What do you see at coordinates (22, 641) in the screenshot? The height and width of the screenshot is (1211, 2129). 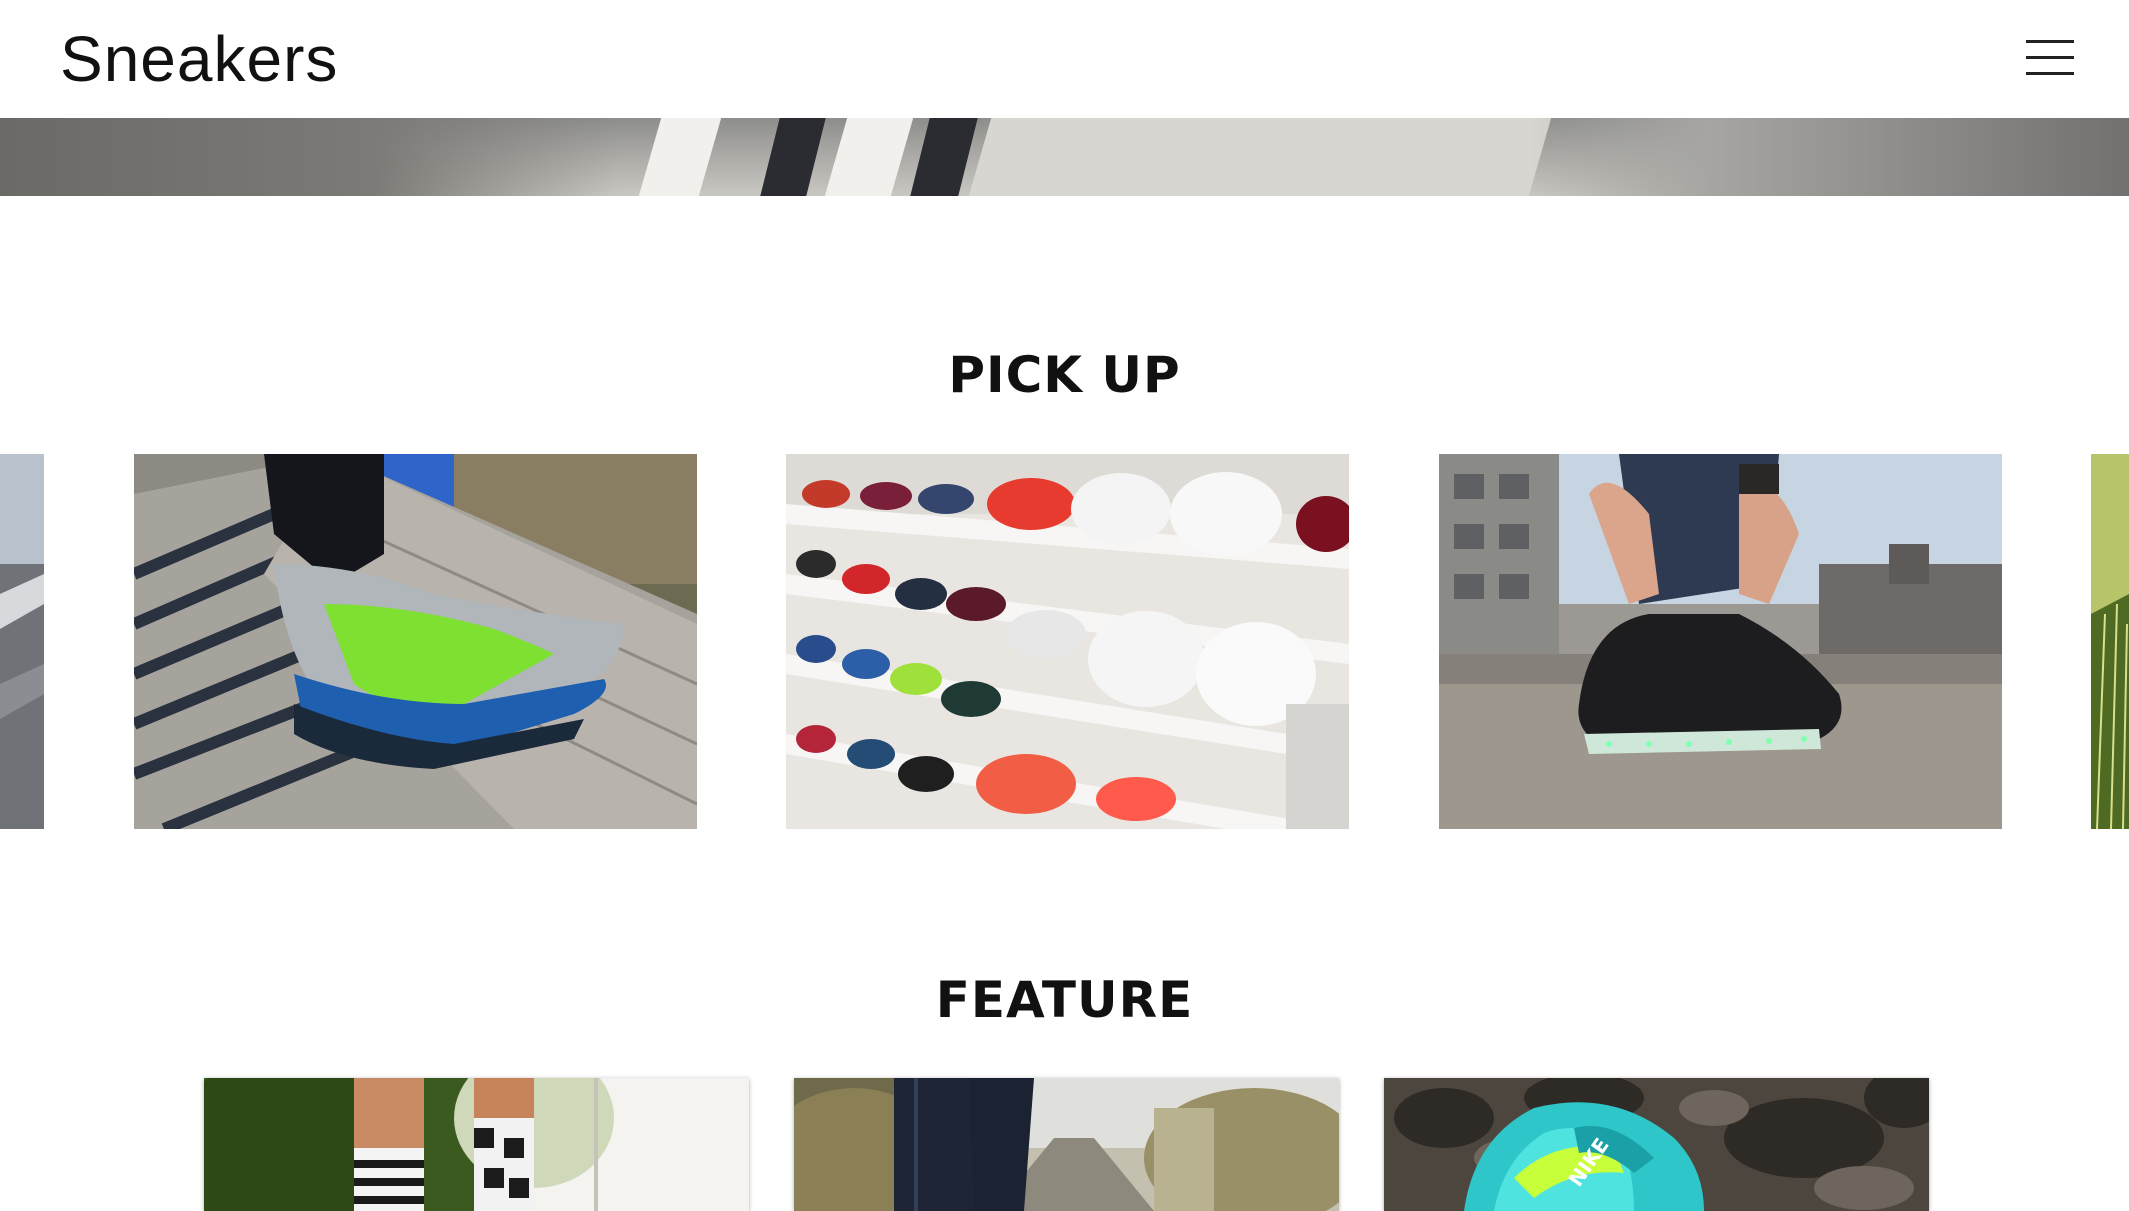 I see `pickup-card-partial-left` at bounding box center [22, 641].